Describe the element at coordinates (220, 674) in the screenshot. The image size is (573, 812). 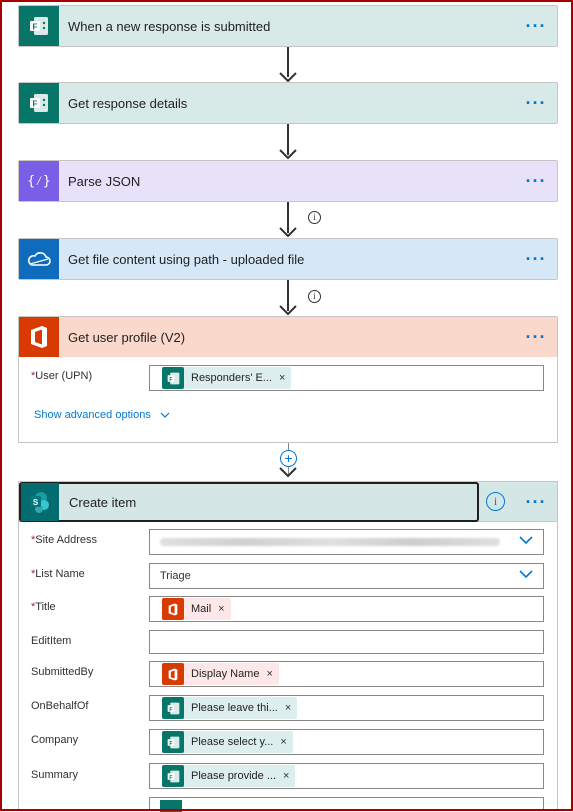
I see `dynamic-content-token: Display Name ×` at that location.